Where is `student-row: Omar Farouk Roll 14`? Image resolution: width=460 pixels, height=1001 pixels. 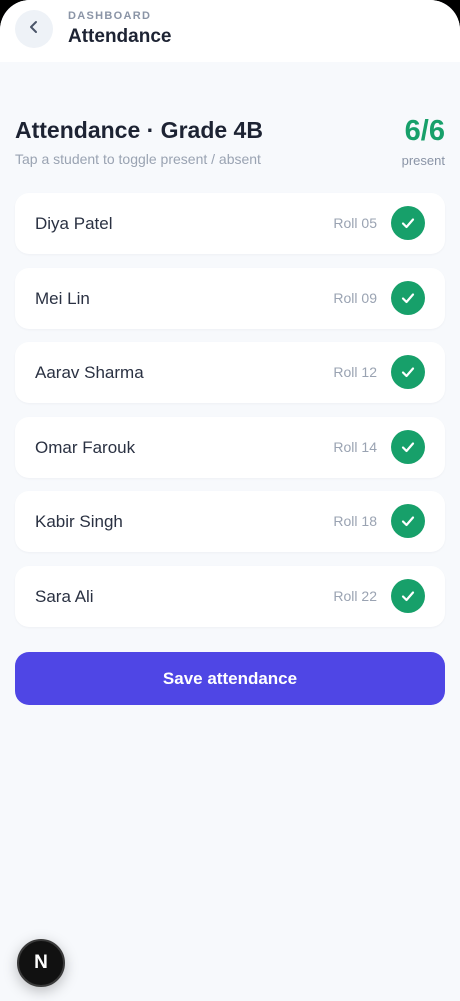 student-row: Omar Farouk Roll 14 is located at coordinates (230, 447).